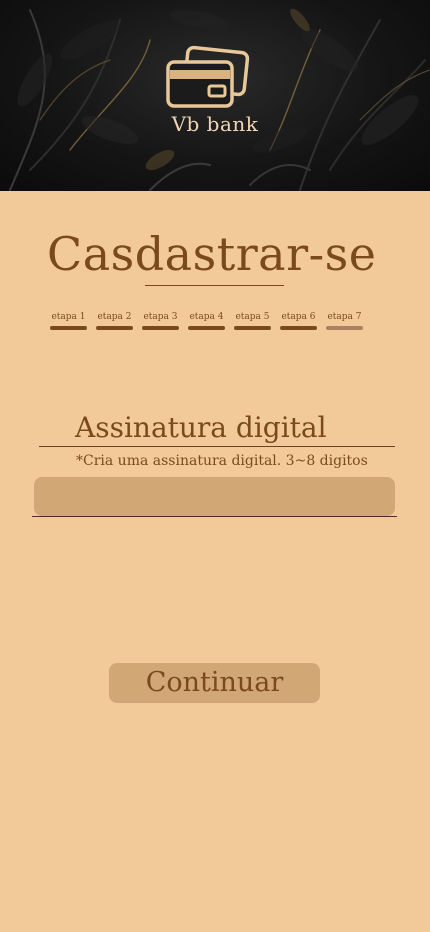 The width and height of the screenshot is (430, 932). I want to click on step-3: etapa 3, so click(160, 321).